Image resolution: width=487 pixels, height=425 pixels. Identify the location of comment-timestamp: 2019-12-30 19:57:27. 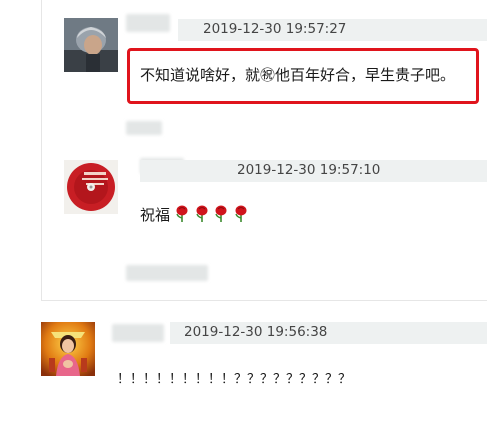
(275, 29).